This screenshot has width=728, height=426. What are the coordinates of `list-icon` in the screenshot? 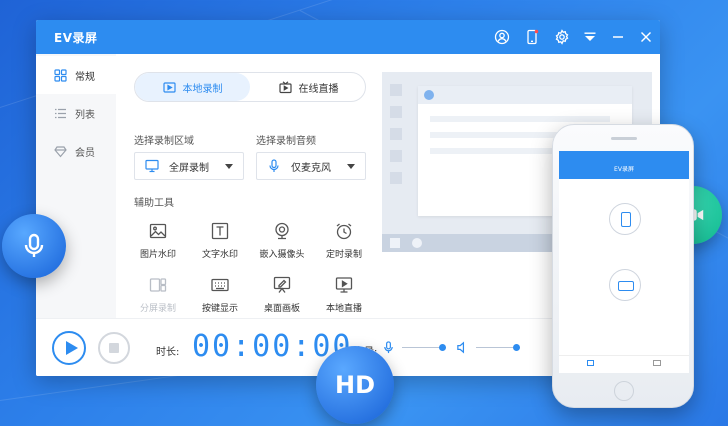 It's located at (60, 113).